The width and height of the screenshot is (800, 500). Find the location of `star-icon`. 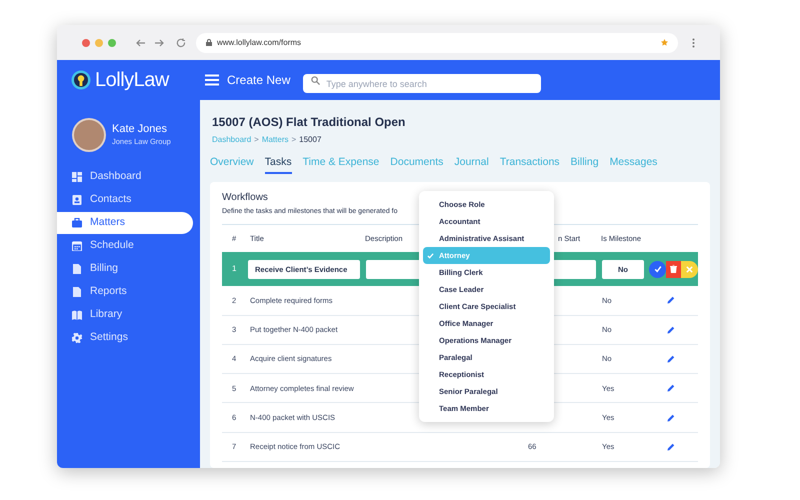

star-icon is located at coordinates (664, 42).